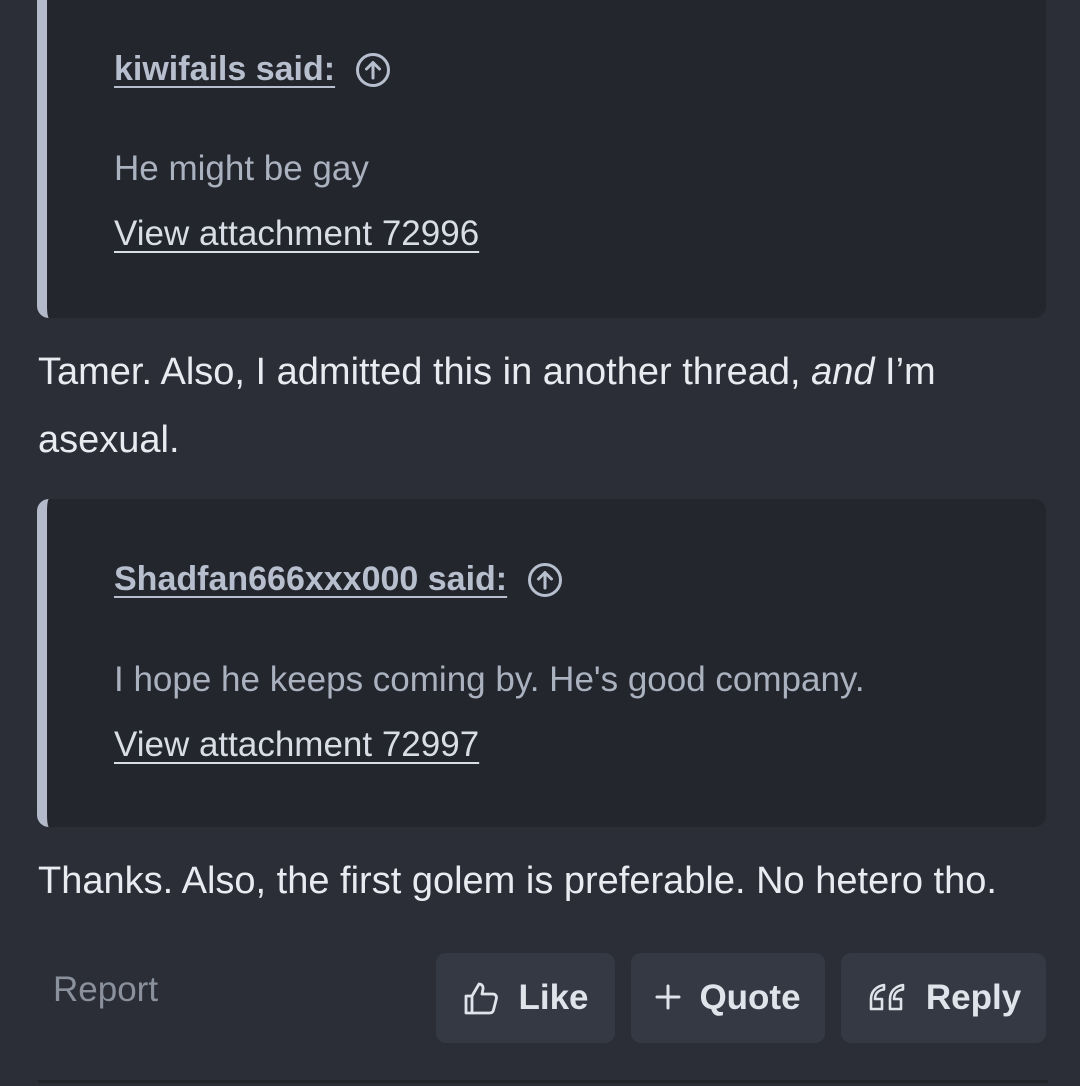  I want to click on quote-text: He might be gay, so click(241, 168).